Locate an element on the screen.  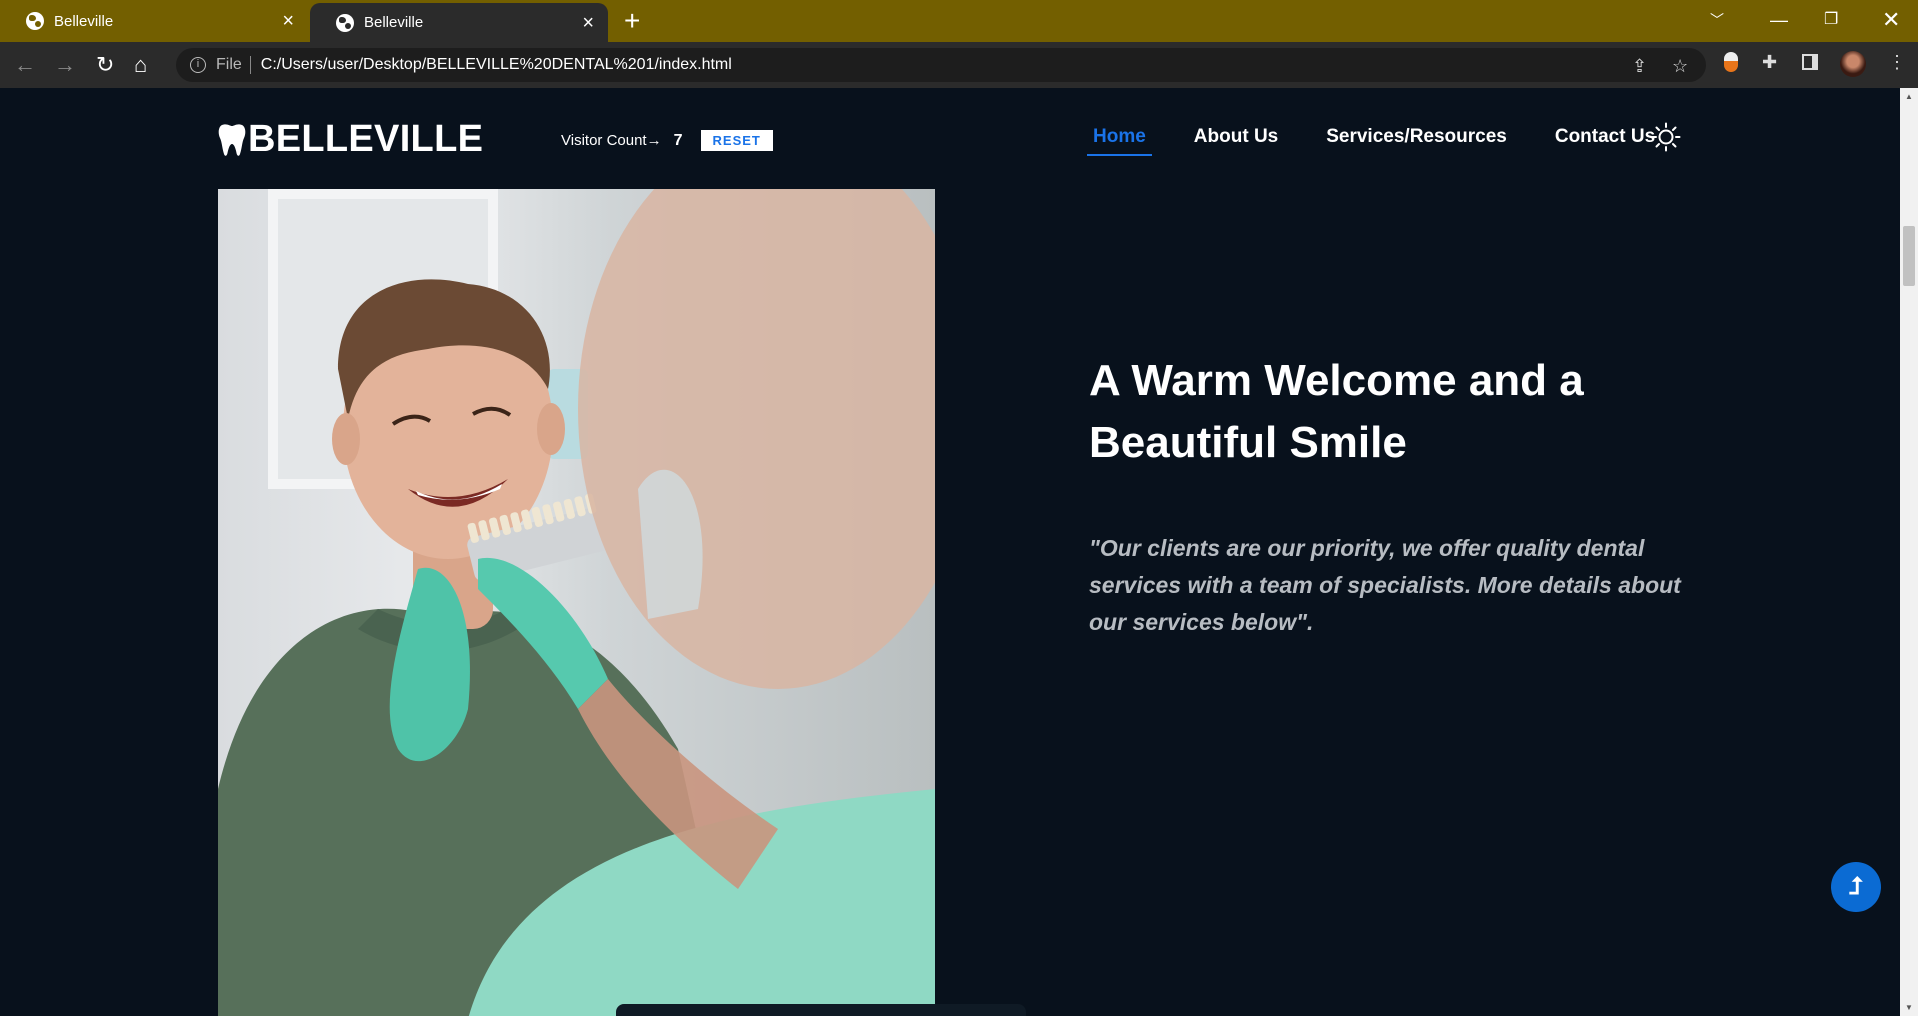
side-panel-icon is located at coordinates (1810, 62).